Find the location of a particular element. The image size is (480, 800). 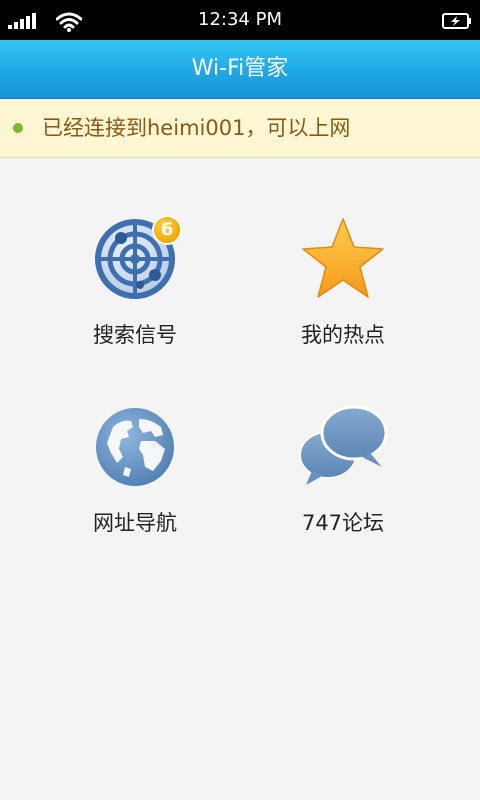

connection-status-text: 已经连接到heimi001，可以上网 is located at coordinates (196, 128).